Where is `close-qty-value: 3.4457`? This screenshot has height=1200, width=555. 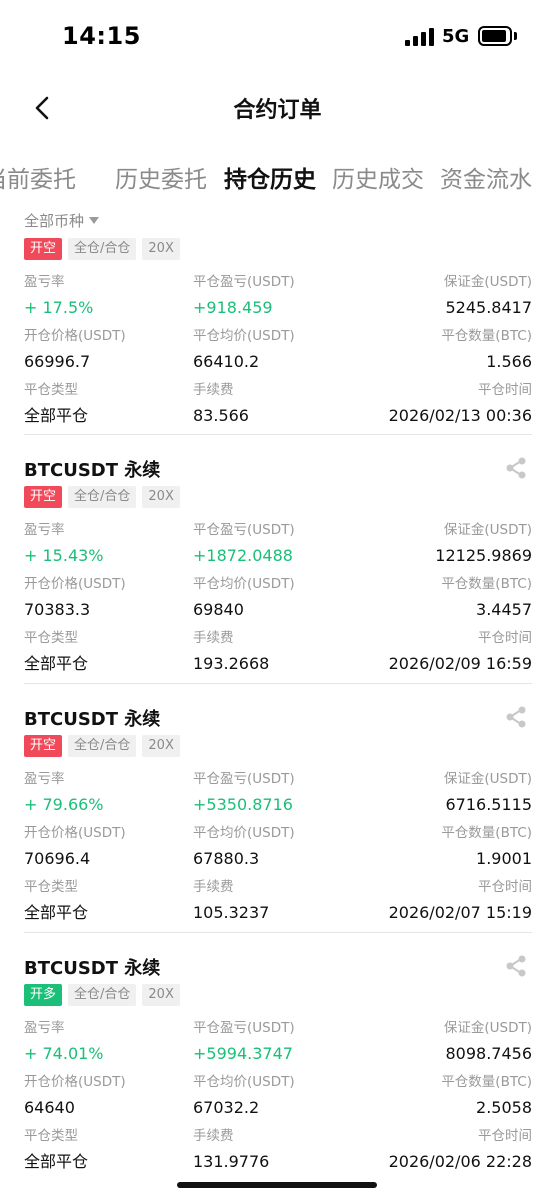 close-qty-value: 3.4457 is located at coordinates (504, 609).